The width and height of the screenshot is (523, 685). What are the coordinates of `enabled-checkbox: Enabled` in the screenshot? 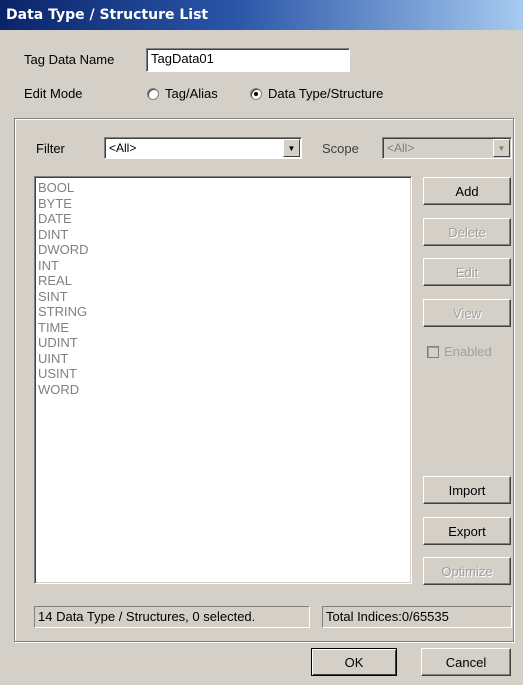 It's located at (459, 351).